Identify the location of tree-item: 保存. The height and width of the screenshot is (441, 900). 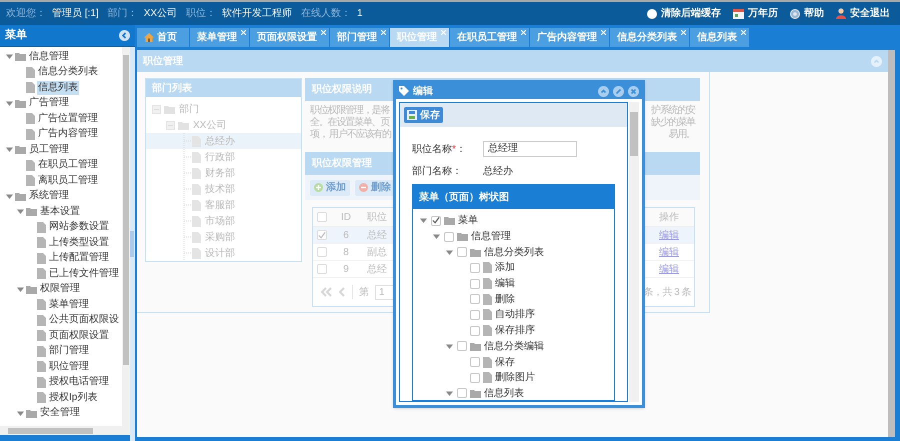
(505, 362).